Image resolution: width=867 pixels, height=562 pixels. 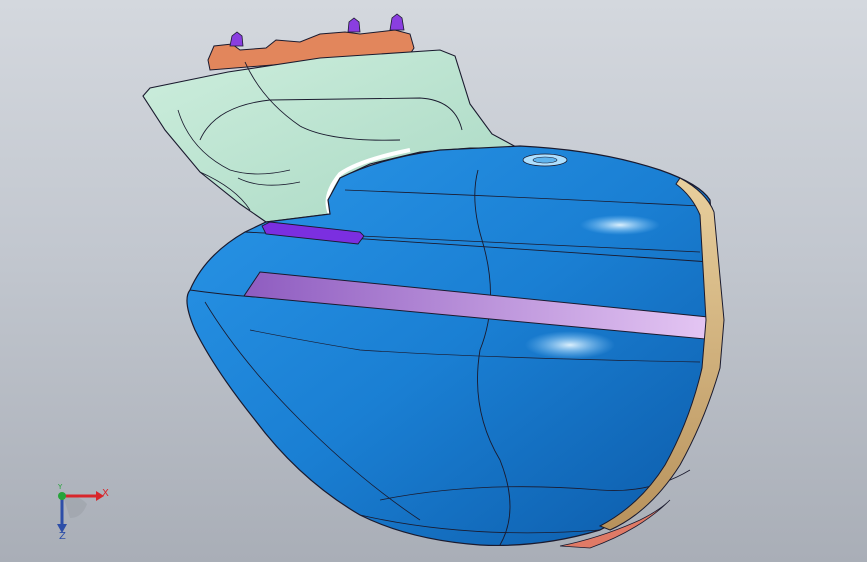 I want to click on y-axis-label: Y, so click(x=60, y=487).